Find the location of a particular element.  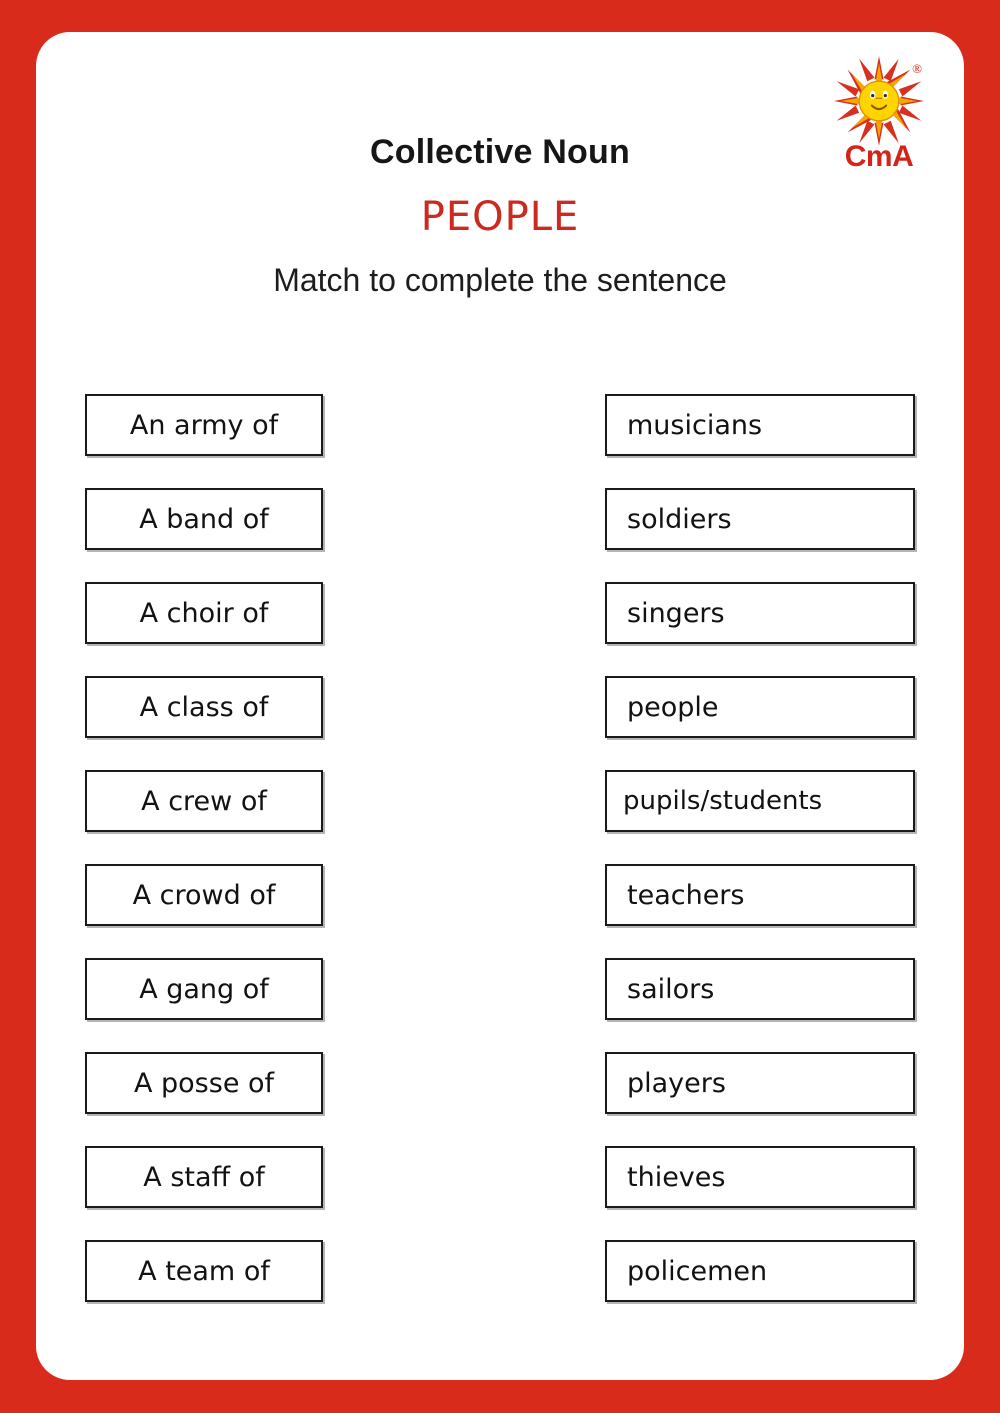

match-box-left: A band of is located at coordinates (204, 519).